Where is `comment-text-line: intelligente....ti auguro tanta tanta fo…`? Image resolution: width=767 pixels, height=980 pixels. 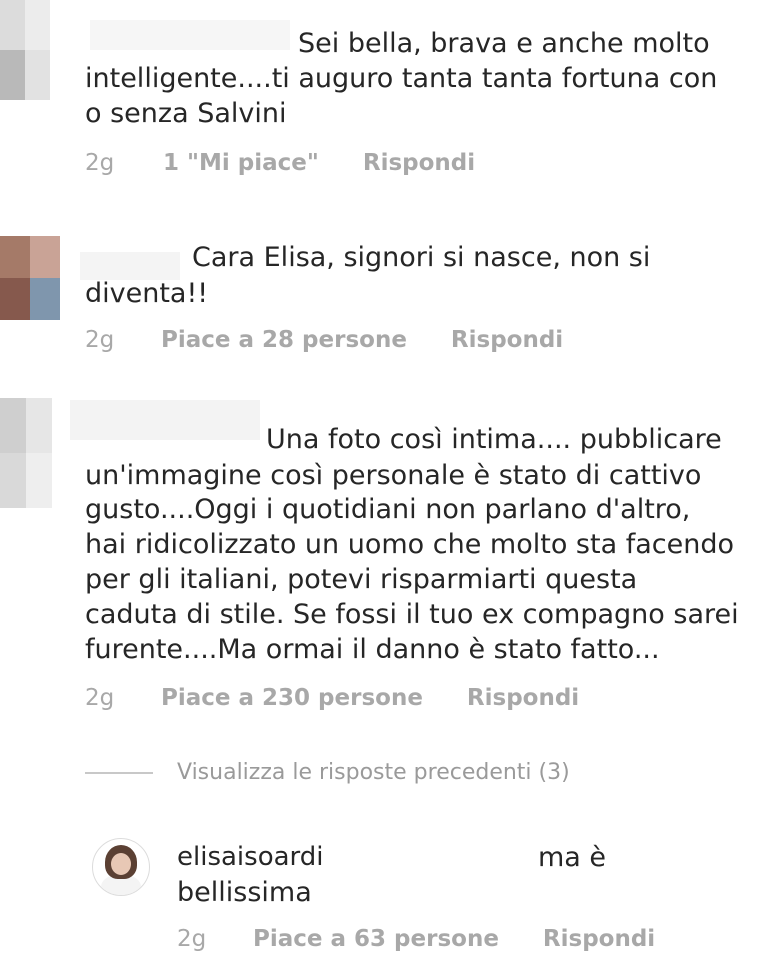
comment-text-line: intelligente....ti auguro tanta tanta fo… is located at coordinates (401, 78).